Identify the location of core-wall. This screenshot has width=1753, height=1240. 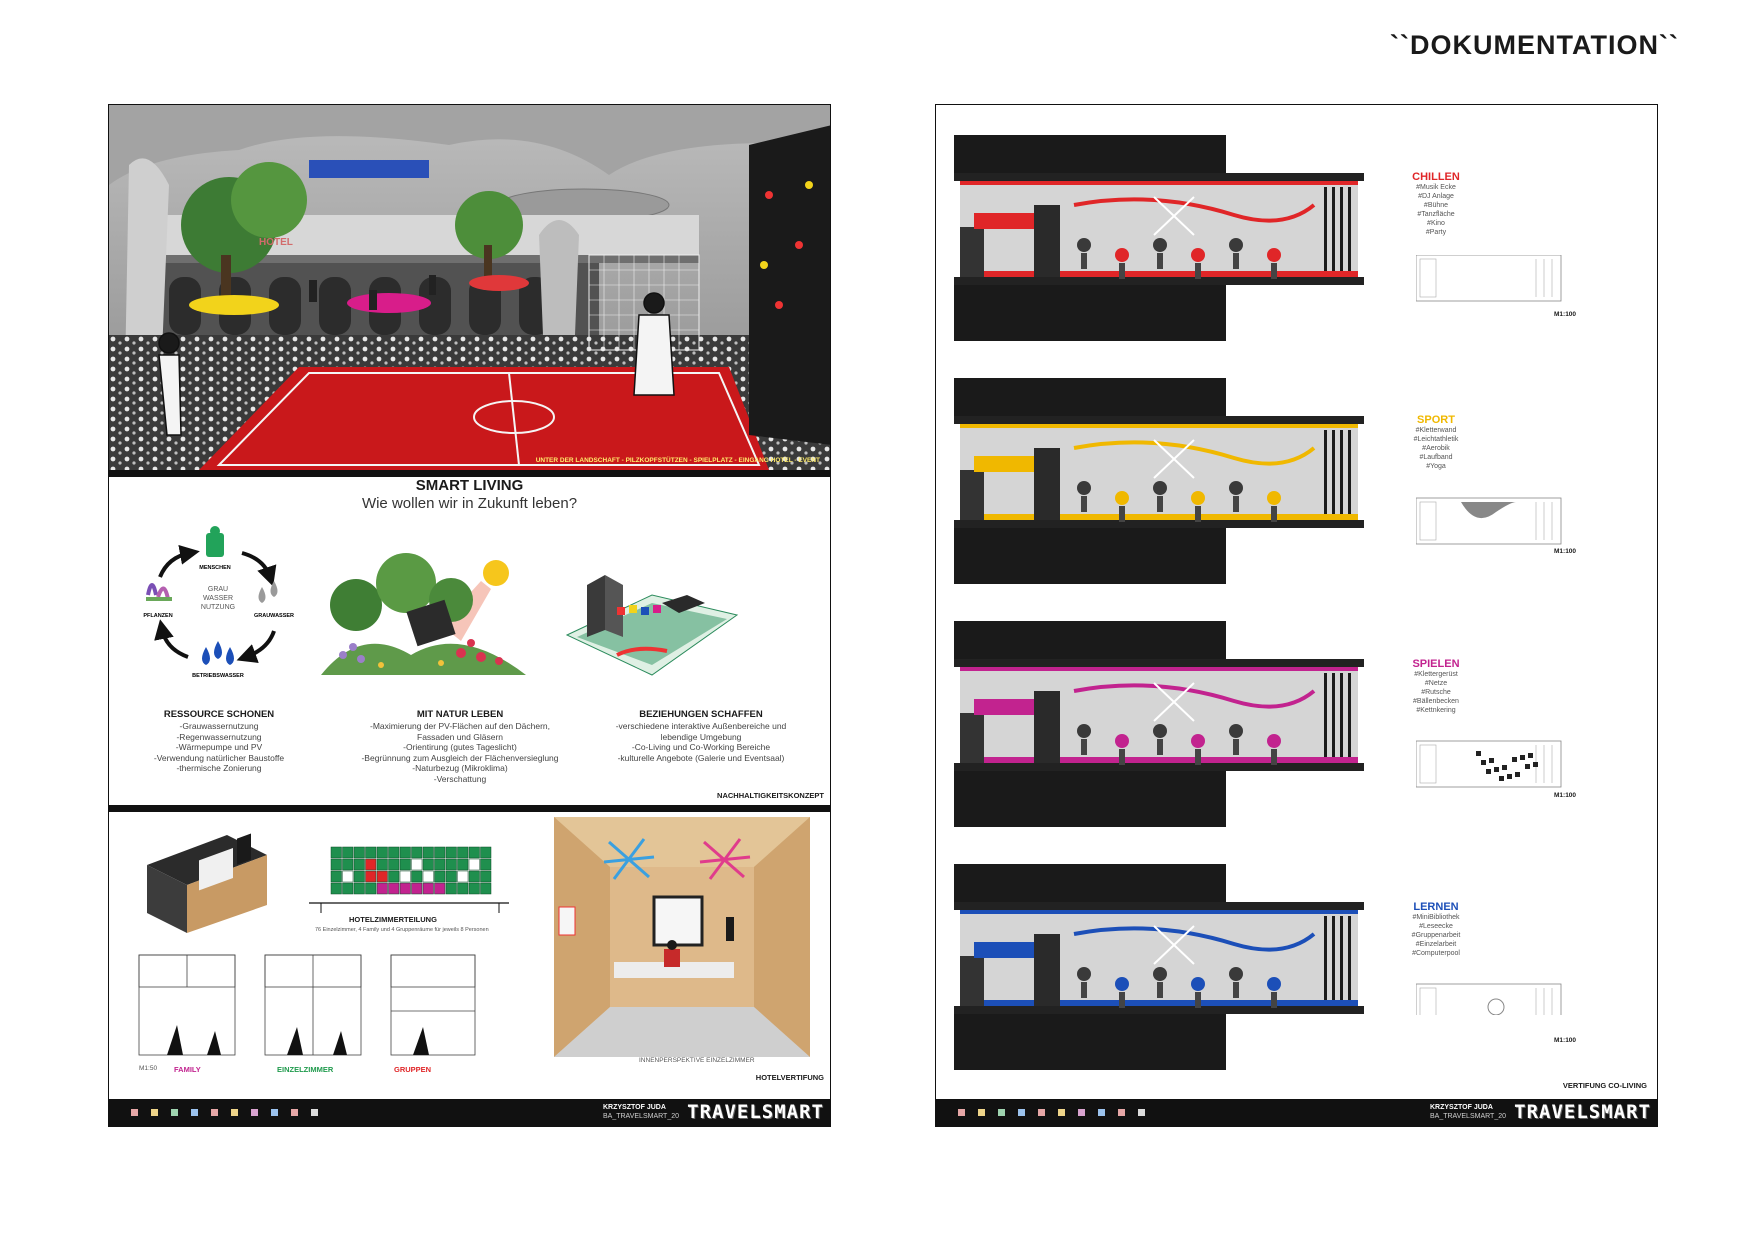
(1047, 727).